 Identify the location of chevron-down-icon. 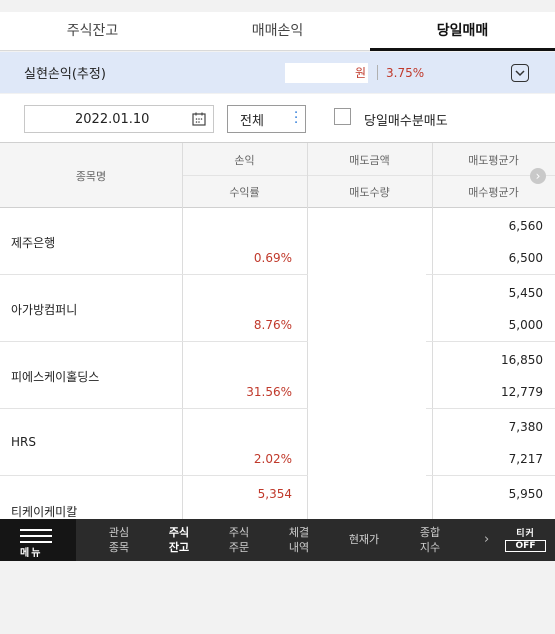
(520, 72).